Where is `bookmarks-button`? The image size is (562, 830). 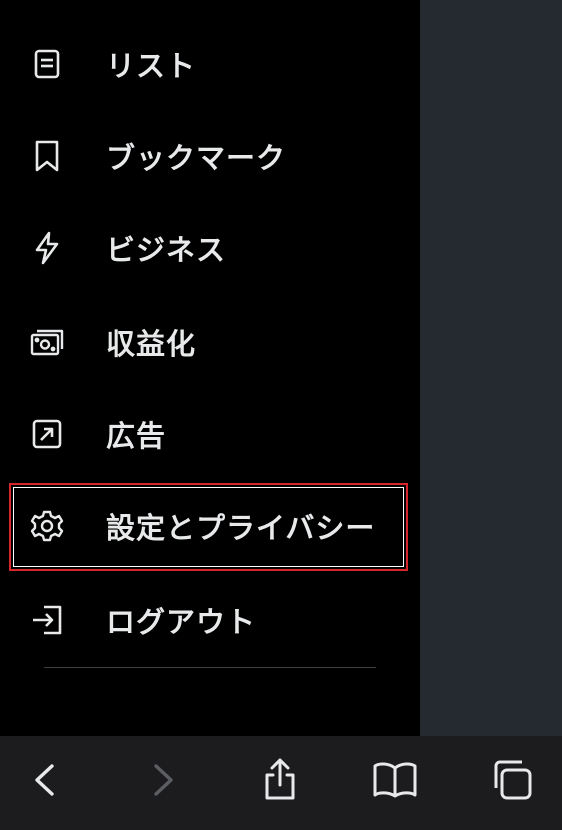 bookmarks-button is located at coordinates (395, 782).